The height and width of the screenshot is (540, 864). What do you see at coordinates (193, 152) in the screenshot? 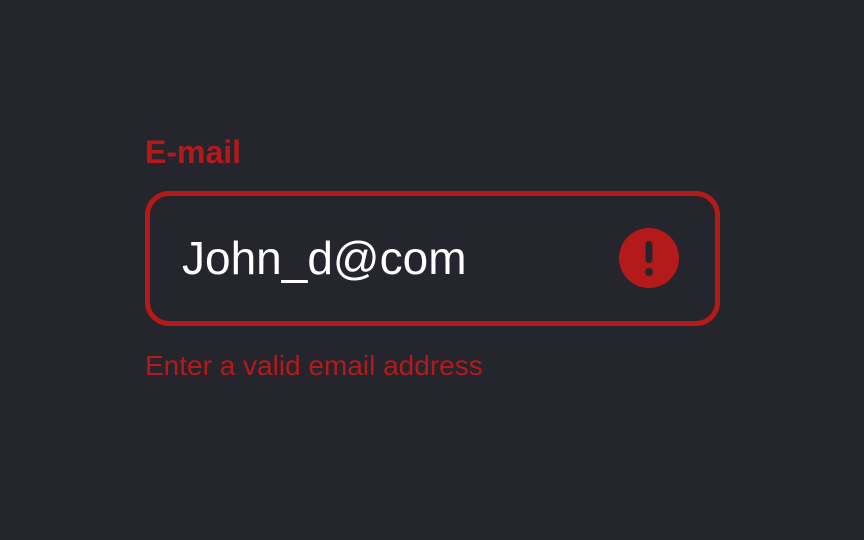
I see `email-label: E-mail` at bounding box center [193, 152].